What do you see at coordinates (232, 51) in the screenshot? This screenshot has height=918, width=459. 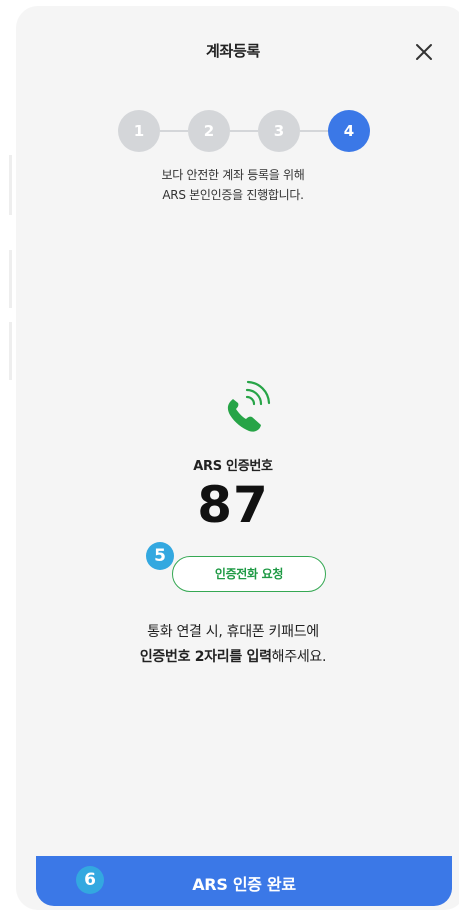 I see `page-title: 계좌등록` at bounding box center [232, 51].